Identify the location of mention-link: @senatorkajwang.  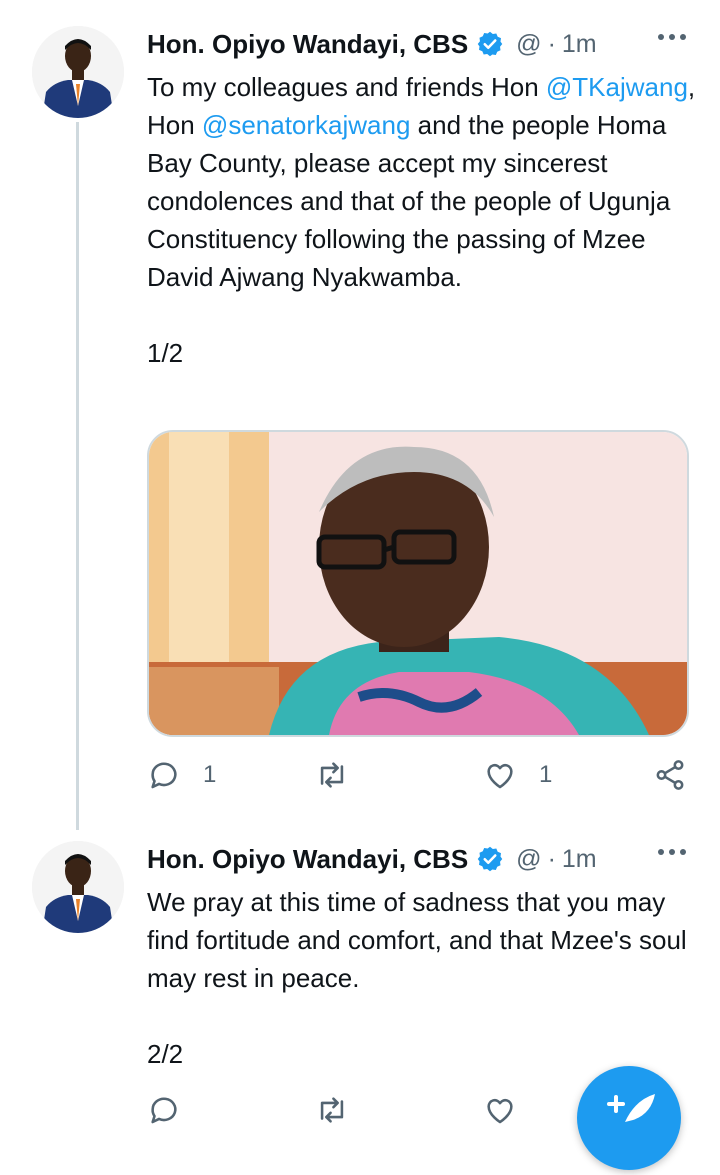
(306, 125).